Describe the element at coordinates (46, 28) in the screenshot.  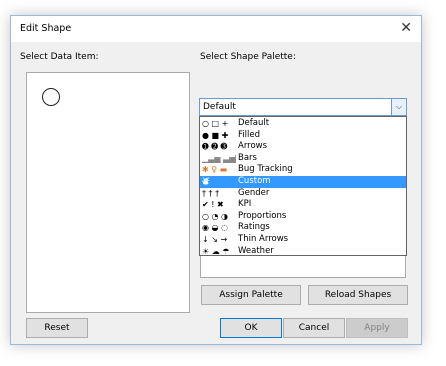
I see `dialog-title: Edit Shape` at that location.